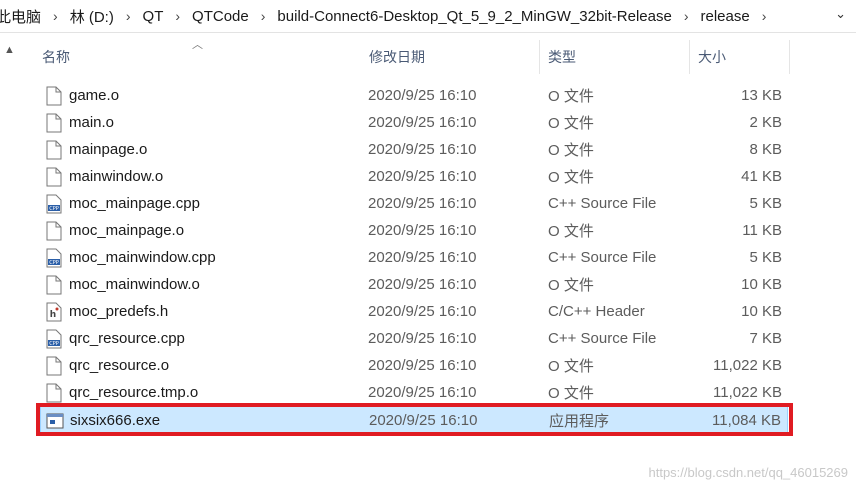  What do you see at coordinates (414, 419) in the screenshot?
I see `red-highlight-box` at bounding box center [414, 419].